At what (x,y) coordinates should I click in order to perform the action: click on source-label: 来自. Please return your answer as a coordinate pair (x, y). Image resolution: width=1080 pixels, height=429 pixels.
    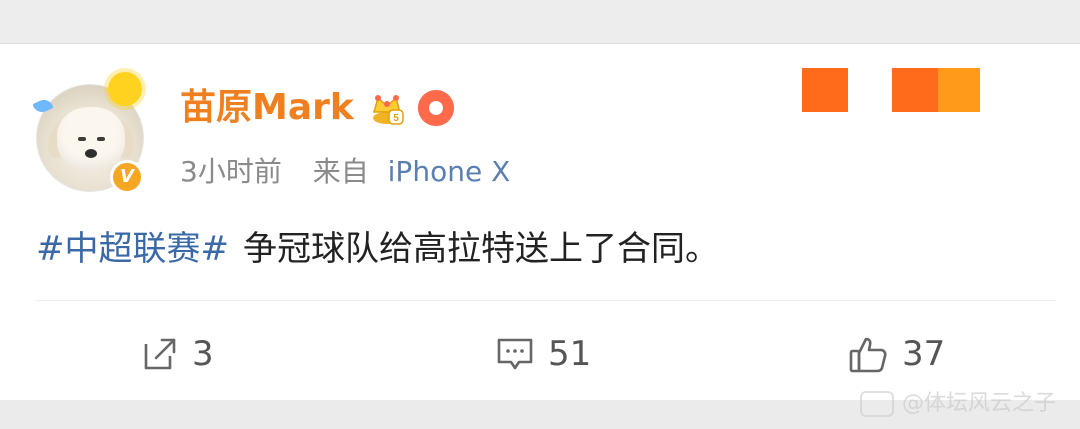
    Looking at the image, I should click on (340, 171).